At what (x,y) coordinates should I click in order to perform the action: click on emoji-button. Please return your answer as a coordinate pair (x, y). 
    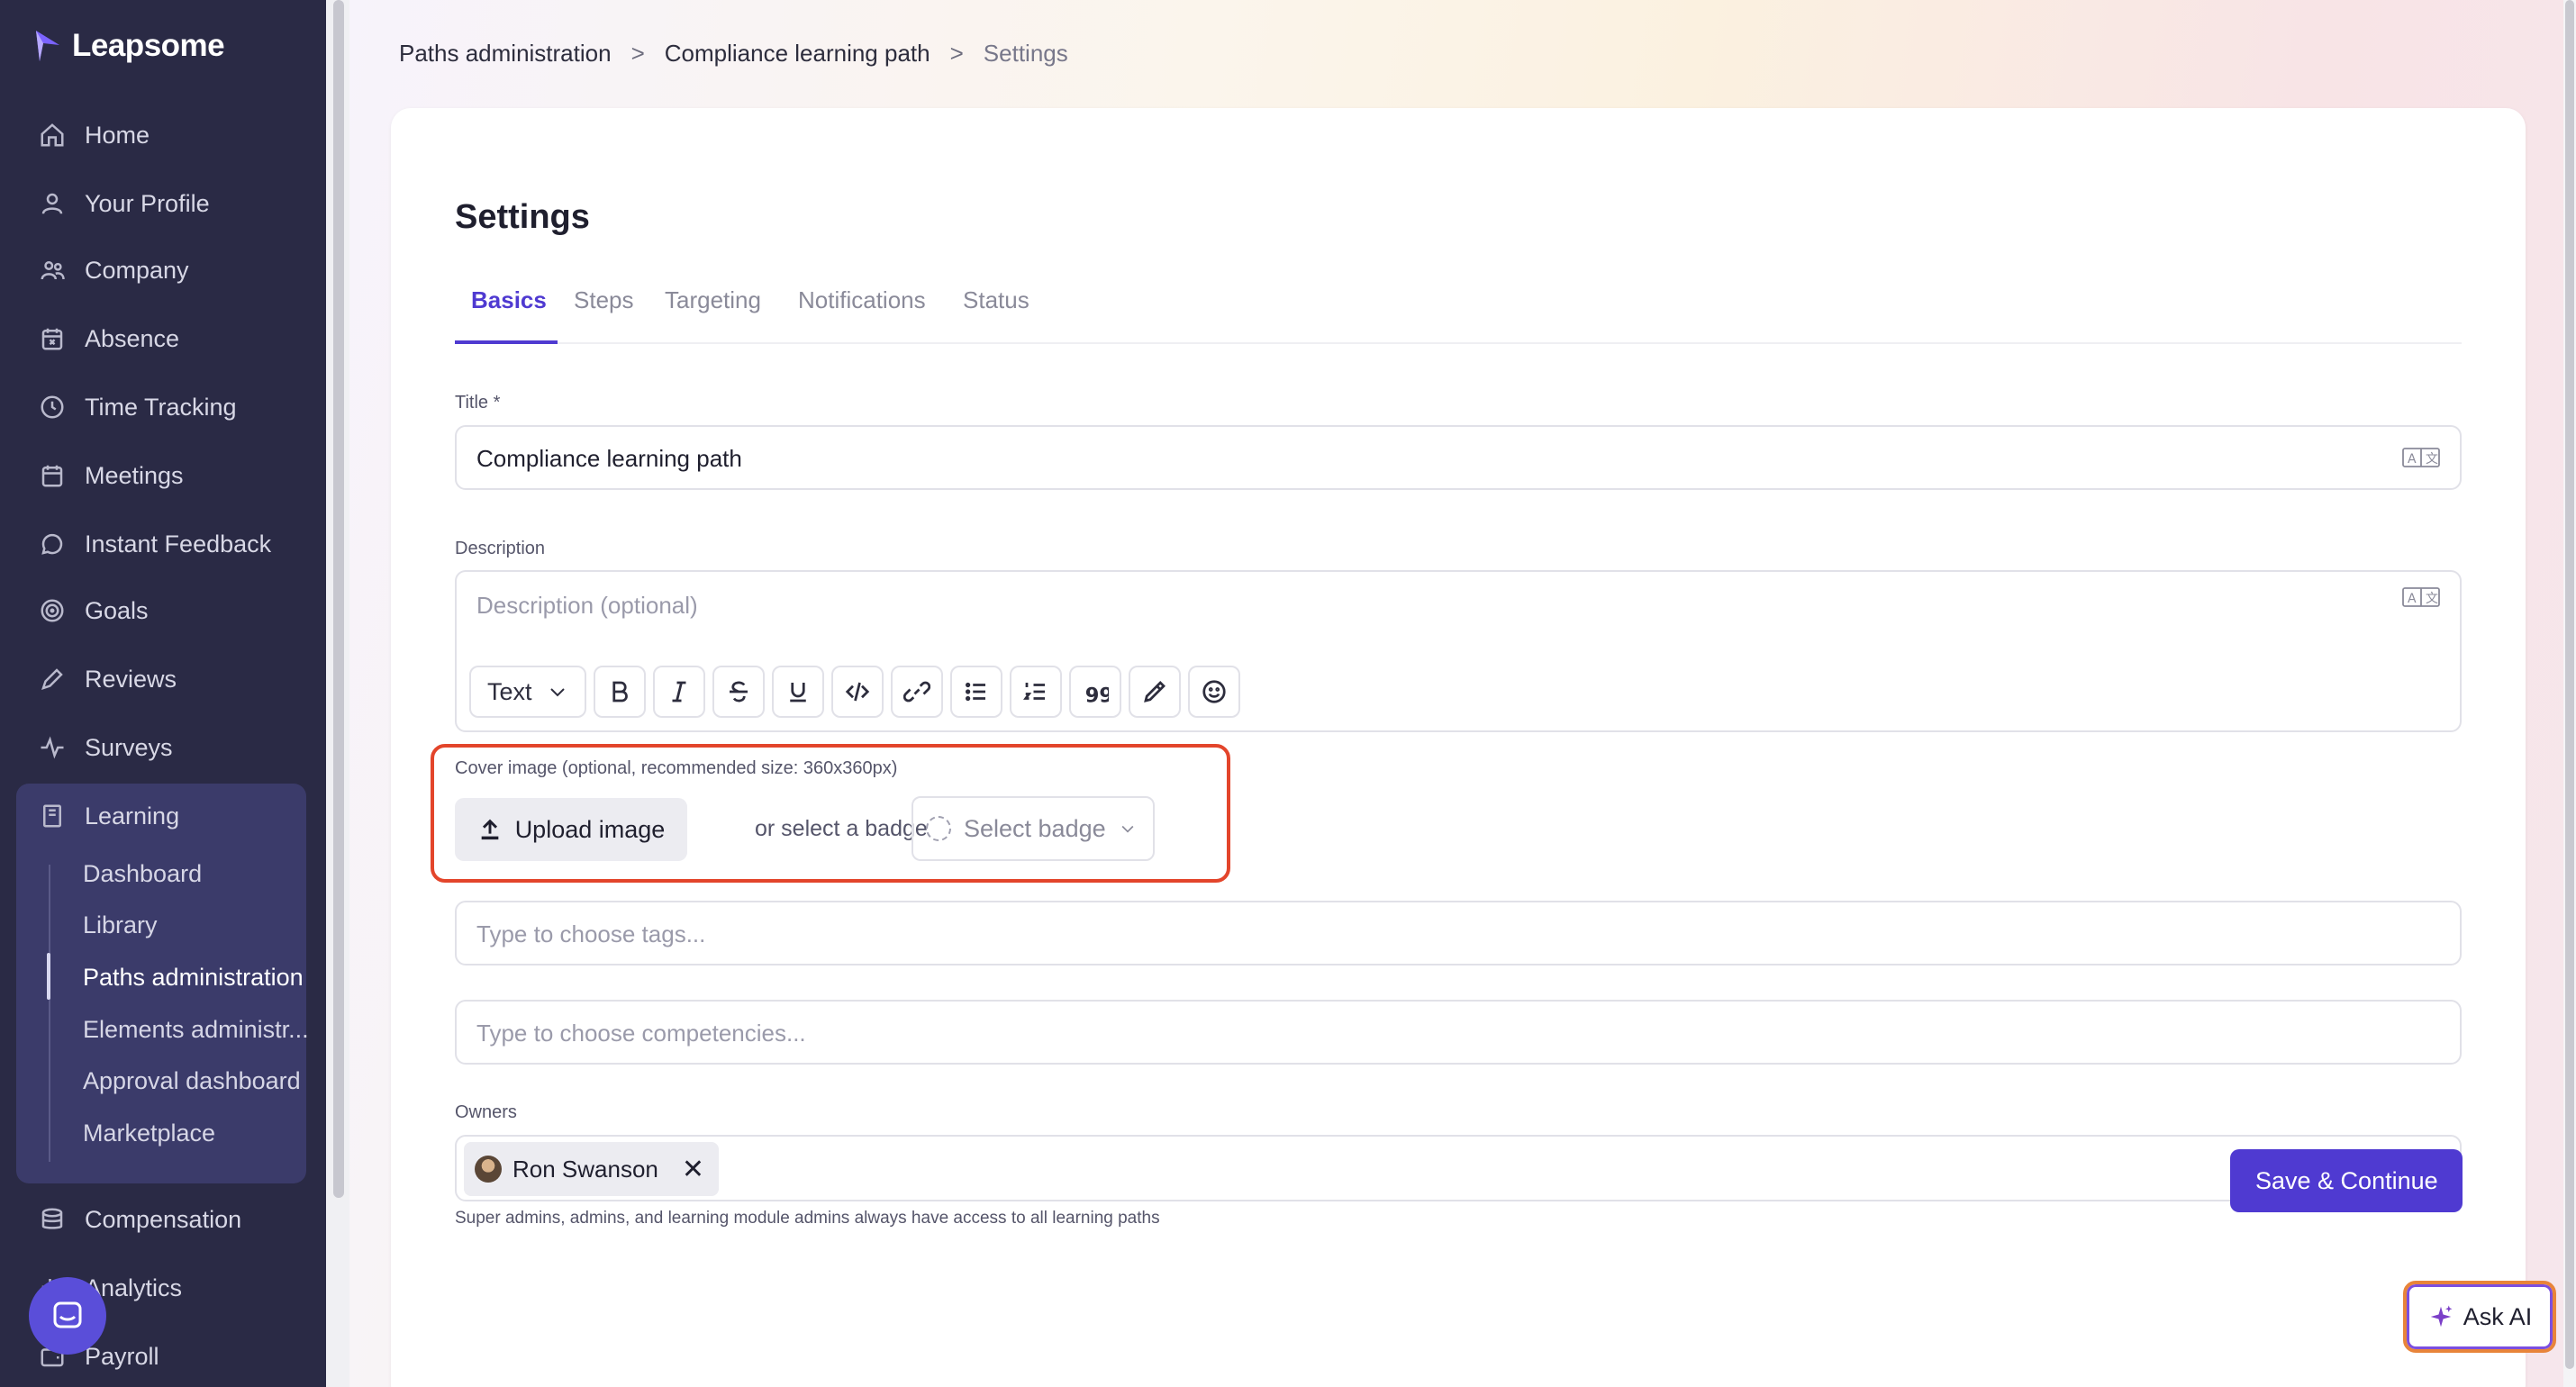
    Looking at the image, I should click on (1214, 692).